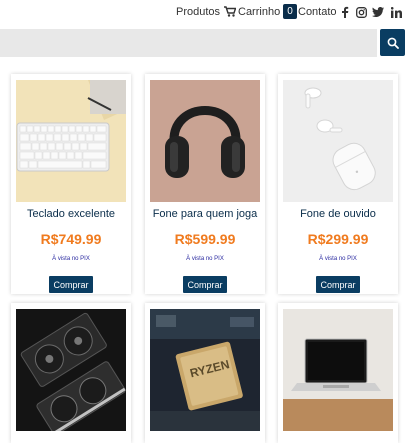 Image resolution: width=420 pixels, height=443 pixels. Describe the element at coordinates (205, 370) in the screenshot. I see `product-image-cpu: RYZEN` at that location.